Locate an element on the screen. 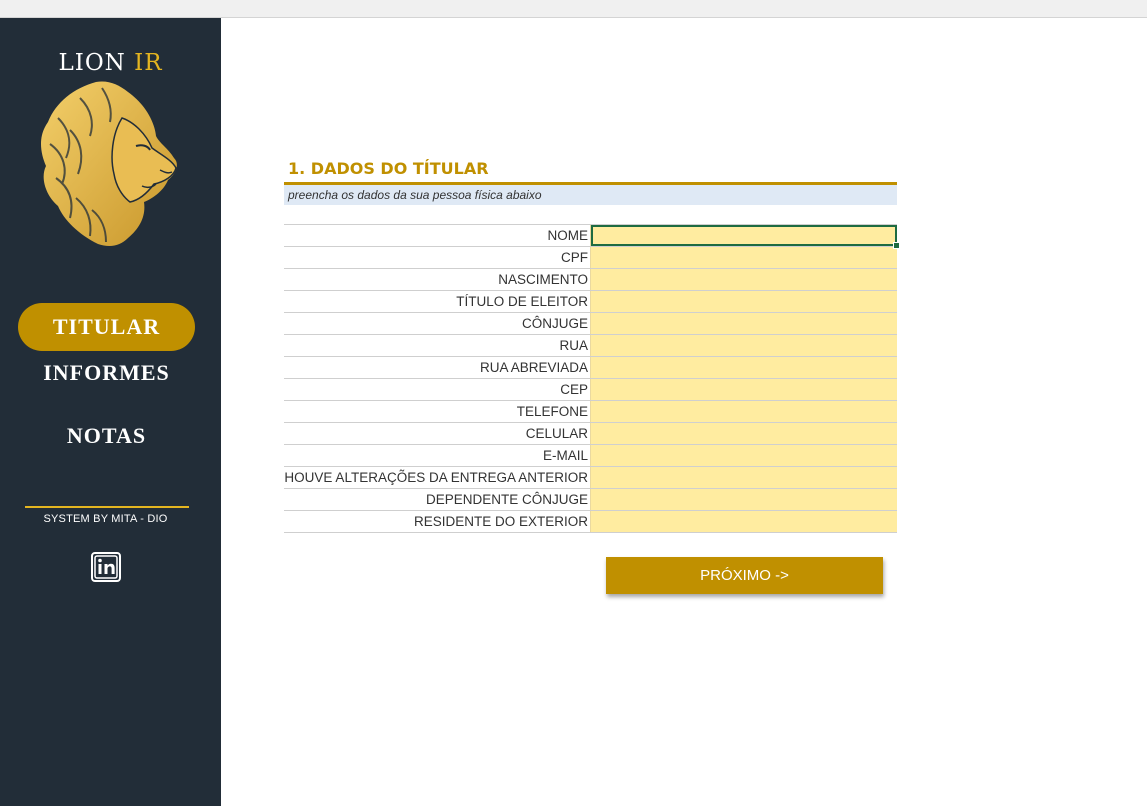 The width and height of the screenshot is (1147, 806). field-label: DEPENDENTE CÔNJUGE is located at coordinates (506, 499).